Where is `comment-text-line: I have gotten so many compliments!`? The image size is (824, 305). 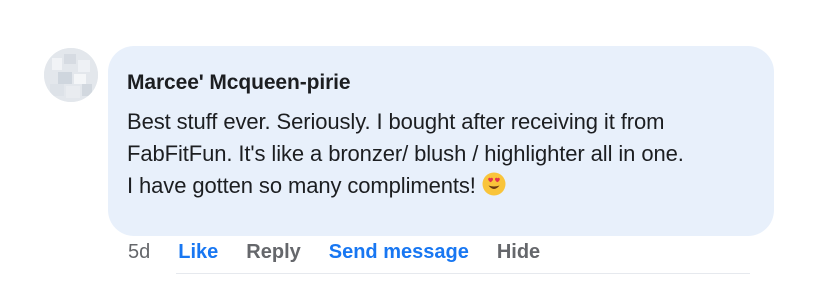
comment-text-line: I have gotten so many compliments! is located at coordinates (440, 187).